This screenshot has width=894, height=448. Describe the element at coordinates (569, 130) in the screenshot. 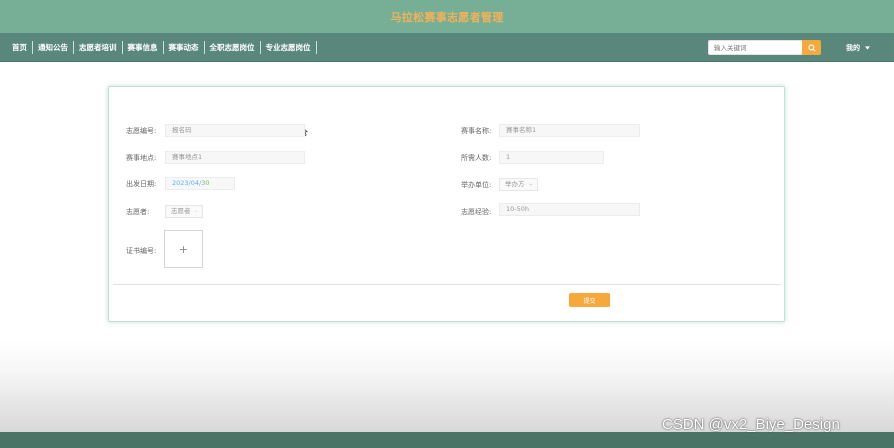

I see `event-name-field: 赛事名称1` at that location.